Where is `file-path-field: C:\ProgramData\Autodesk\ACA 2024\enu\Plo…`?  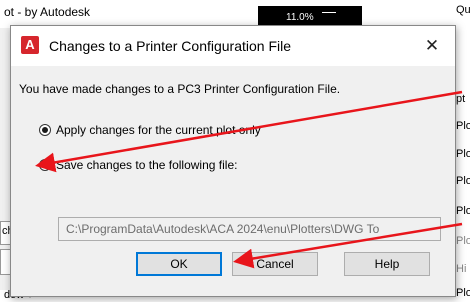
file-path-field: C:\ProgramData\Autodesk\ACA 2024\enu\Plo… is located at coordinates (249, 229).